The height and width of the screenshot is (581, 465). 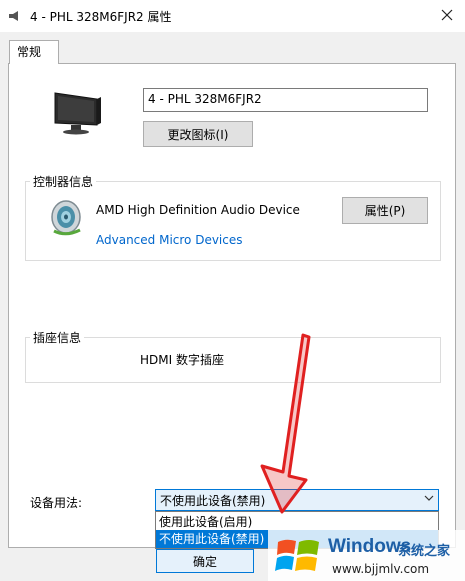 What do you see at coordinates (297, 500) in the screenshot?
I see `device-usage-select: 不使用此设备(禁用)` at bounding box center [297, 500].